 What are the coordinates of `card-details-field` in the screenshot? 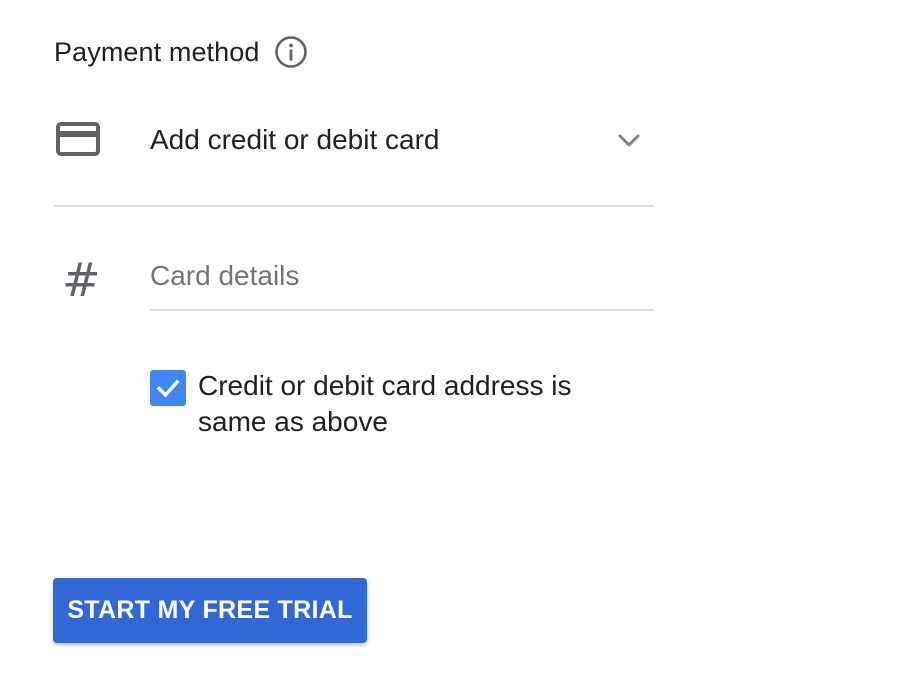 It's located at (402, 280).